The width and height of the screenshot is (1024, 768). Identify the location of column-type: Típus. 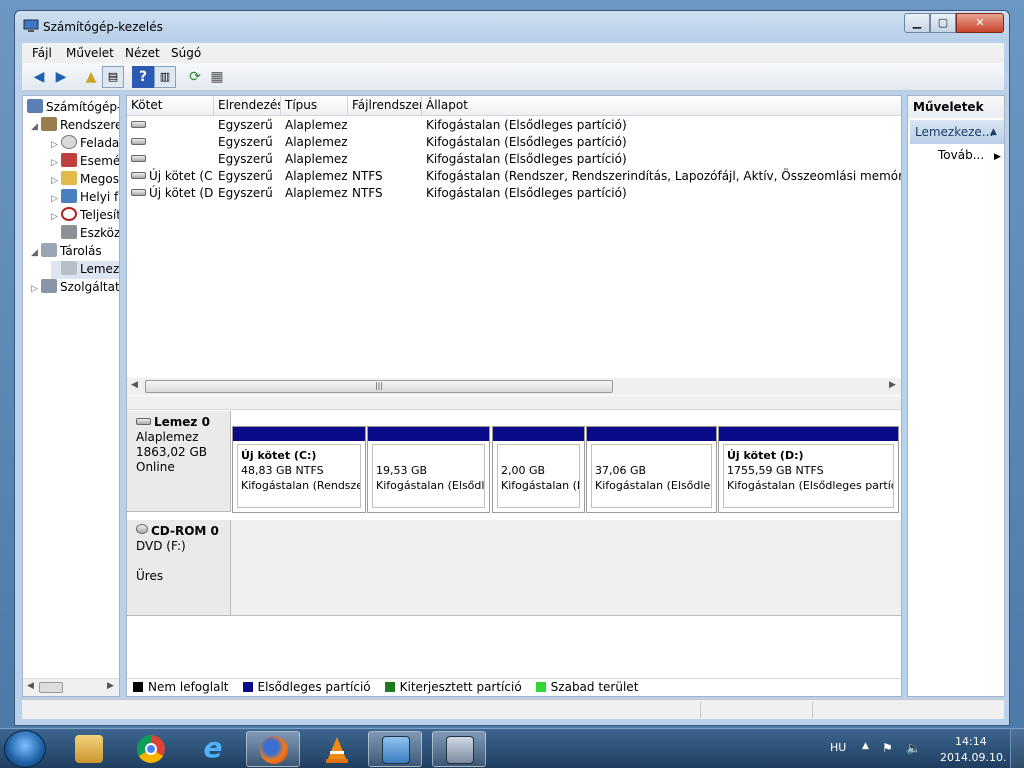
(314, 106).